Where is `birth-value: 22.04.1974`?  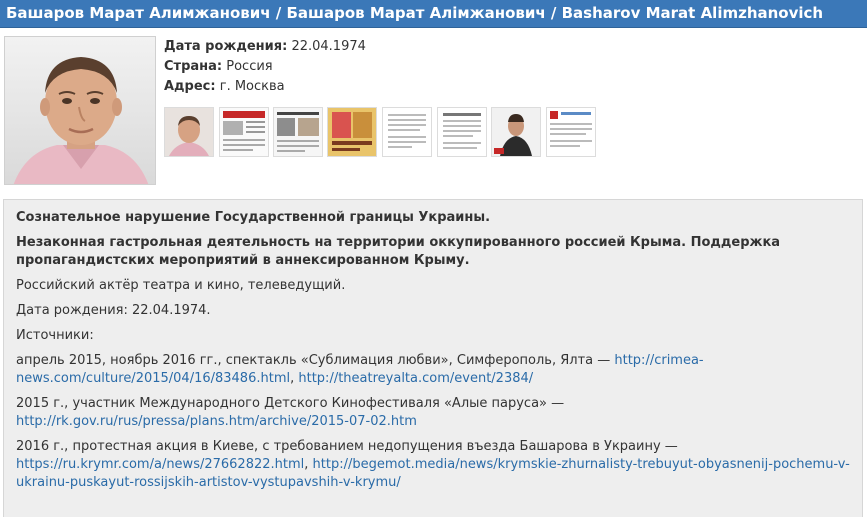 birth-value: 22.04.1974 is located at coordinates (328, 46).